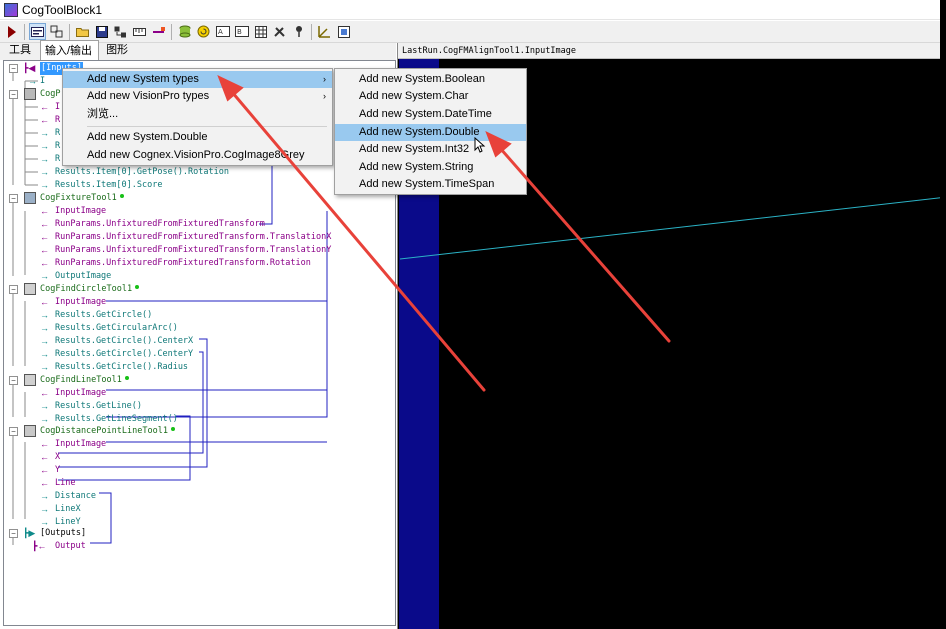  I want to click on submenu-item-int32: Add new System.Int32, so click(430, 149).